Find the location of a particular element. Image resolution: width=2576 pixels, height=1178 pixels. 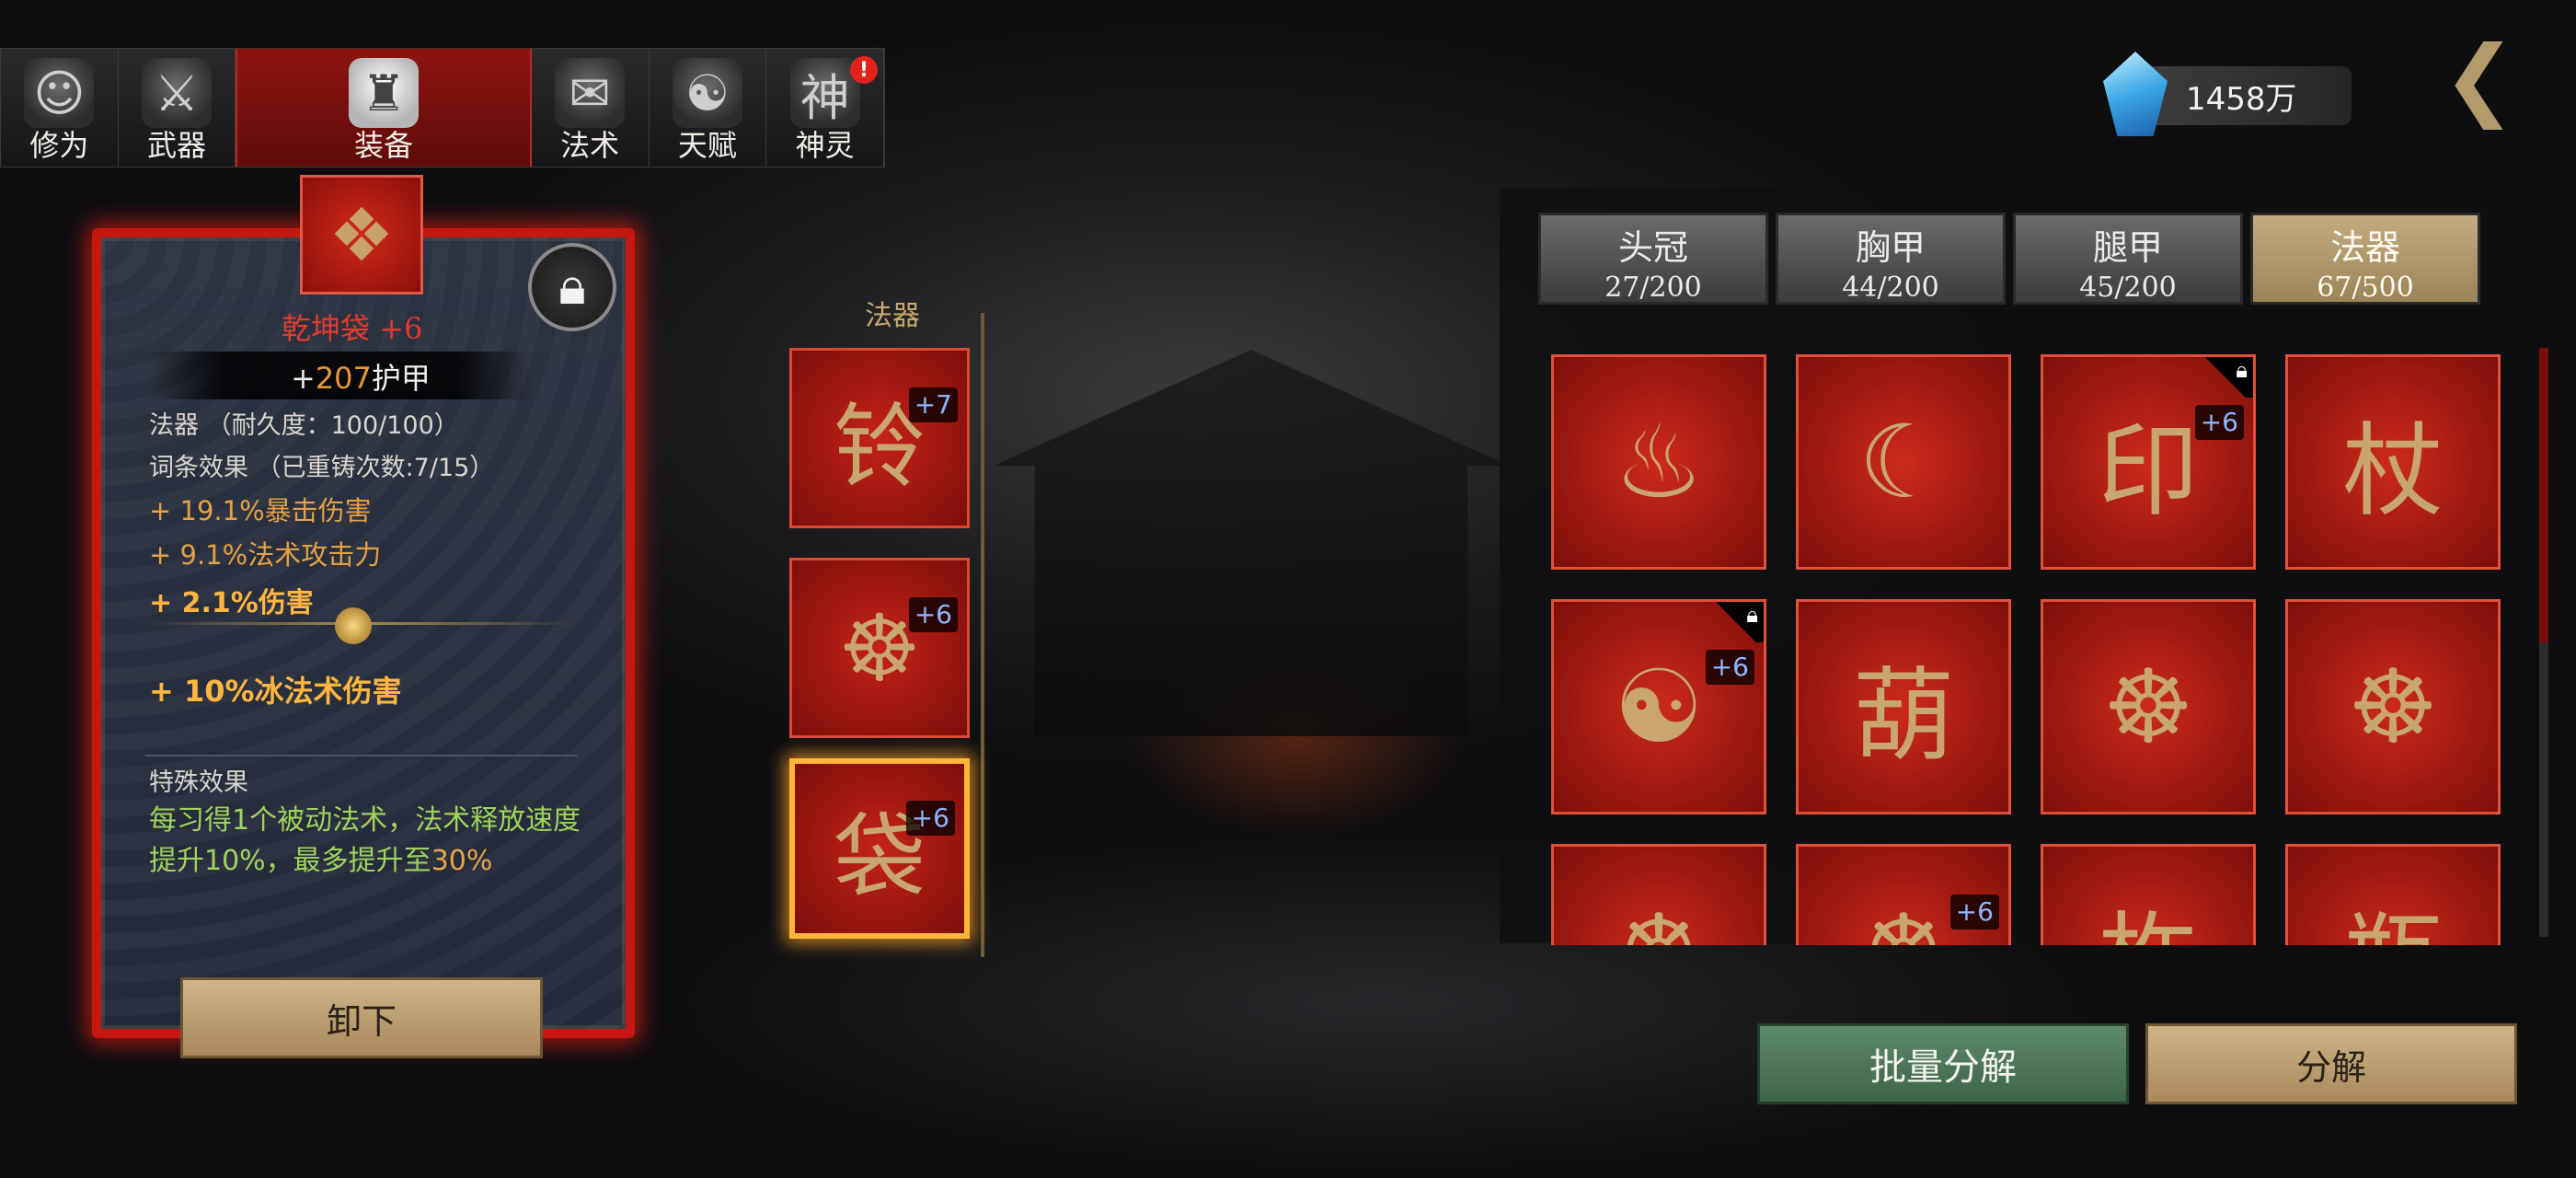

inventory-item: 葫 is located at coordinates (1903, 706).